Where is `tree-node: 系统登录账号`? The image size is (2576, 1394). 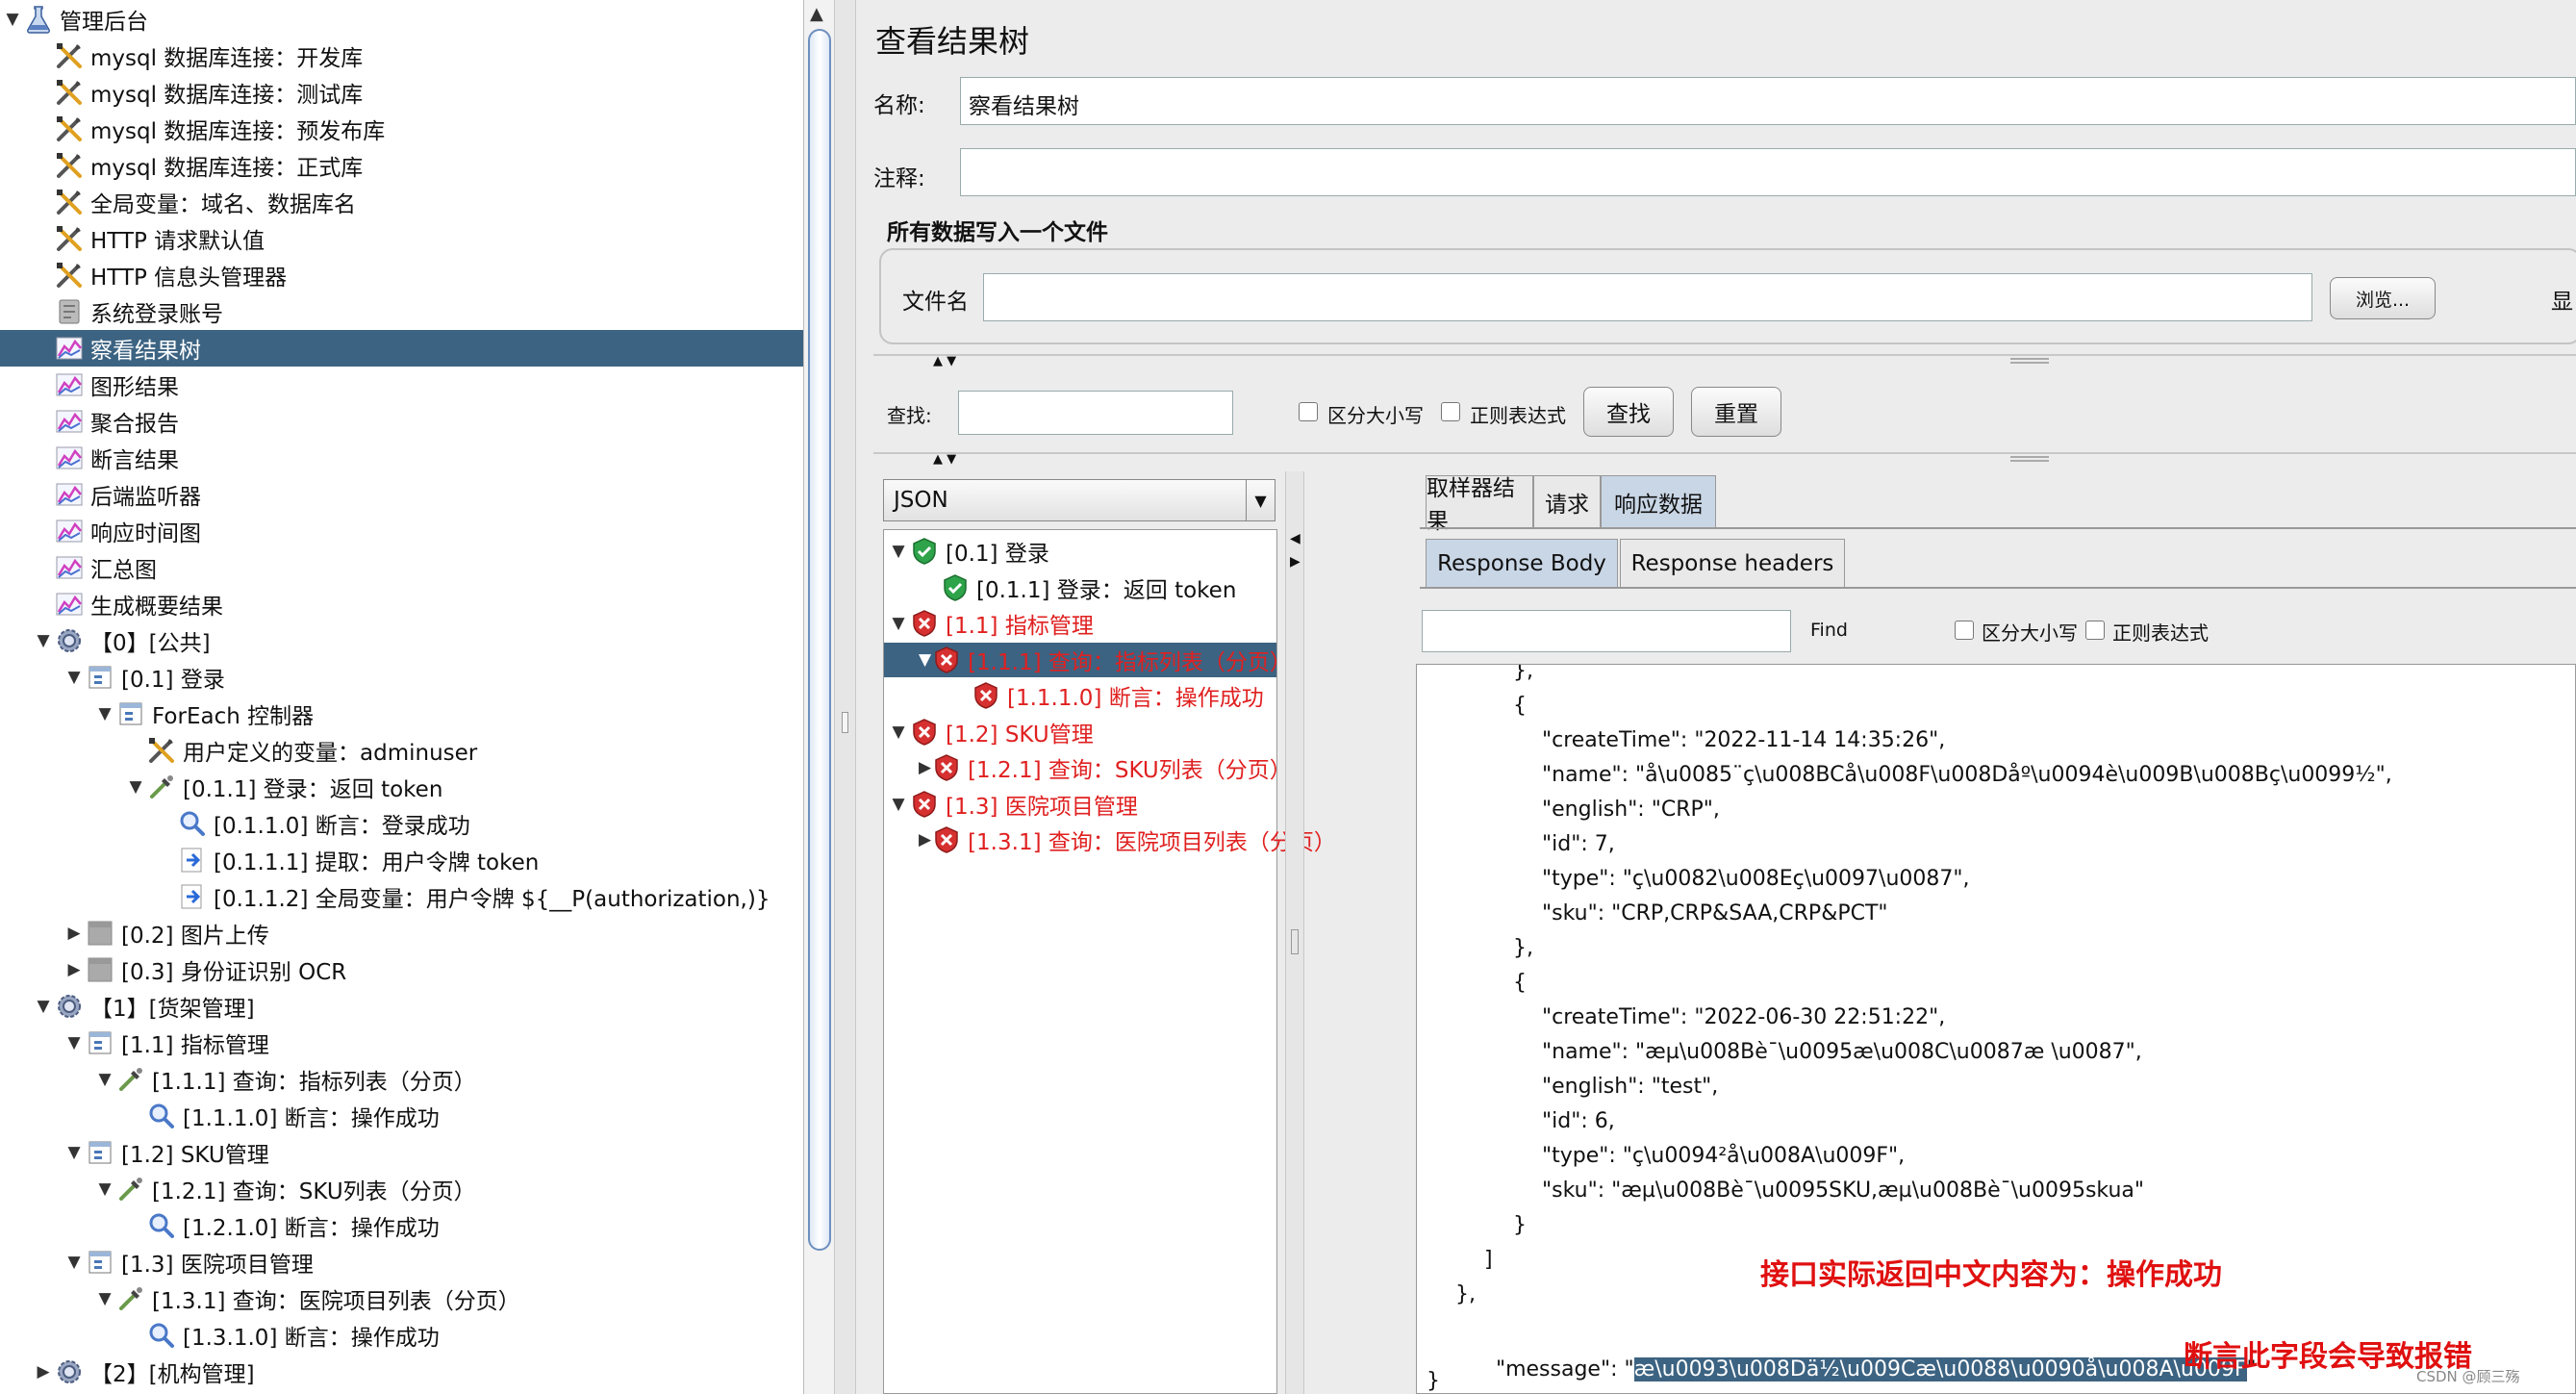
tree-node: 系统登录账号 is located at coordinates (401, 311).